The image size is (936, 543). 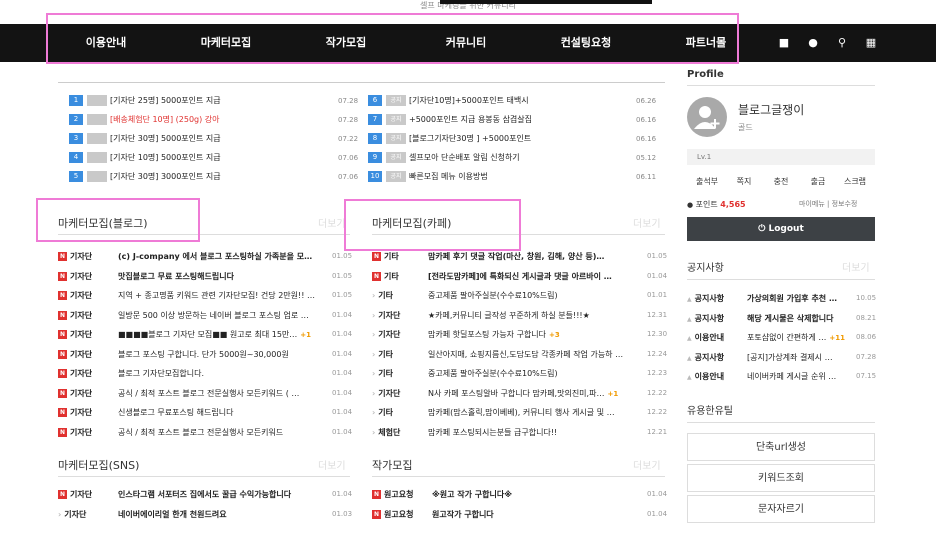 I want to click on cafe-row: › 기타 일산아지매, 쇼핑지름신,도담도담 각종카페 작업 가능하 … 12.24, so click(x=519, y=354).